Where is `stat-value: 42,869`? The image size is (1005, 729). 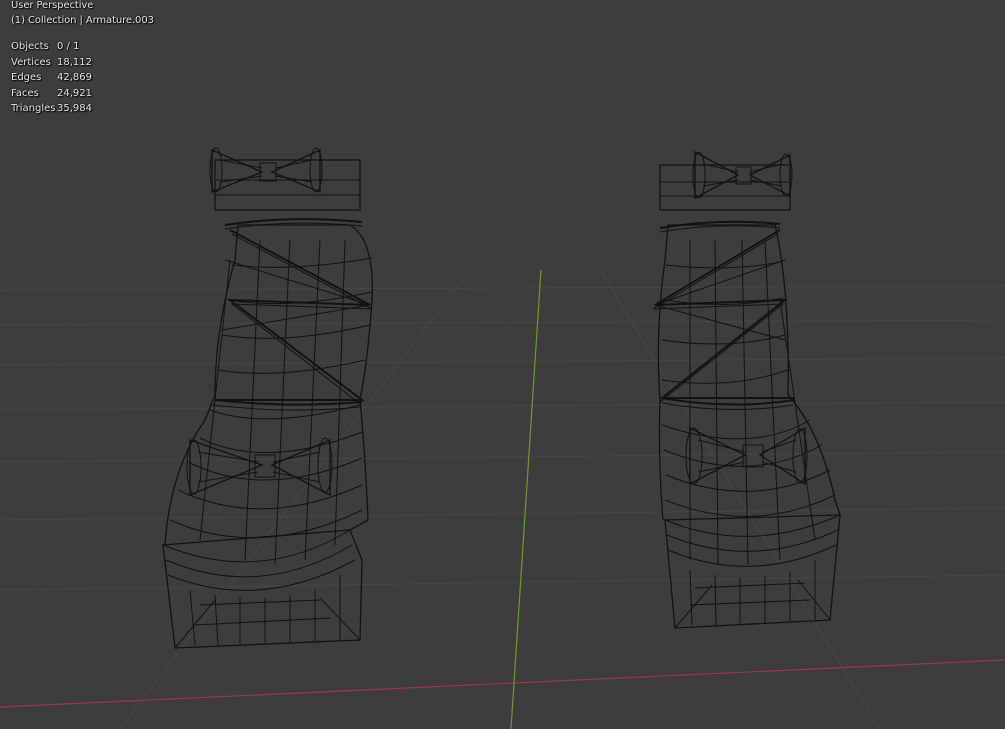 stat-value: 42,869 is located at coordinates (74, 78).